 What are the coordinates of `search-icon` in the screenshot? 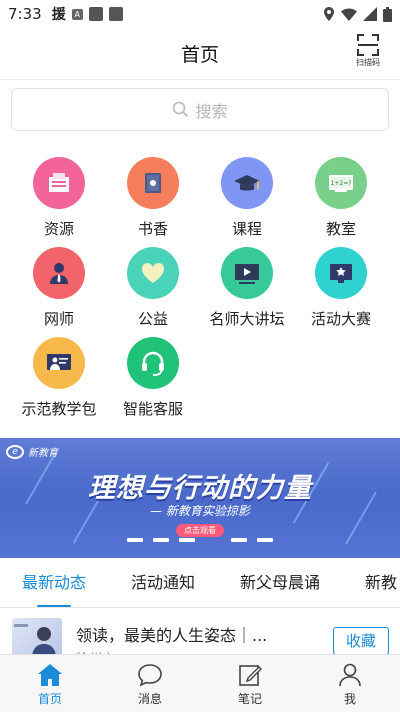 It's located at (181, 109).